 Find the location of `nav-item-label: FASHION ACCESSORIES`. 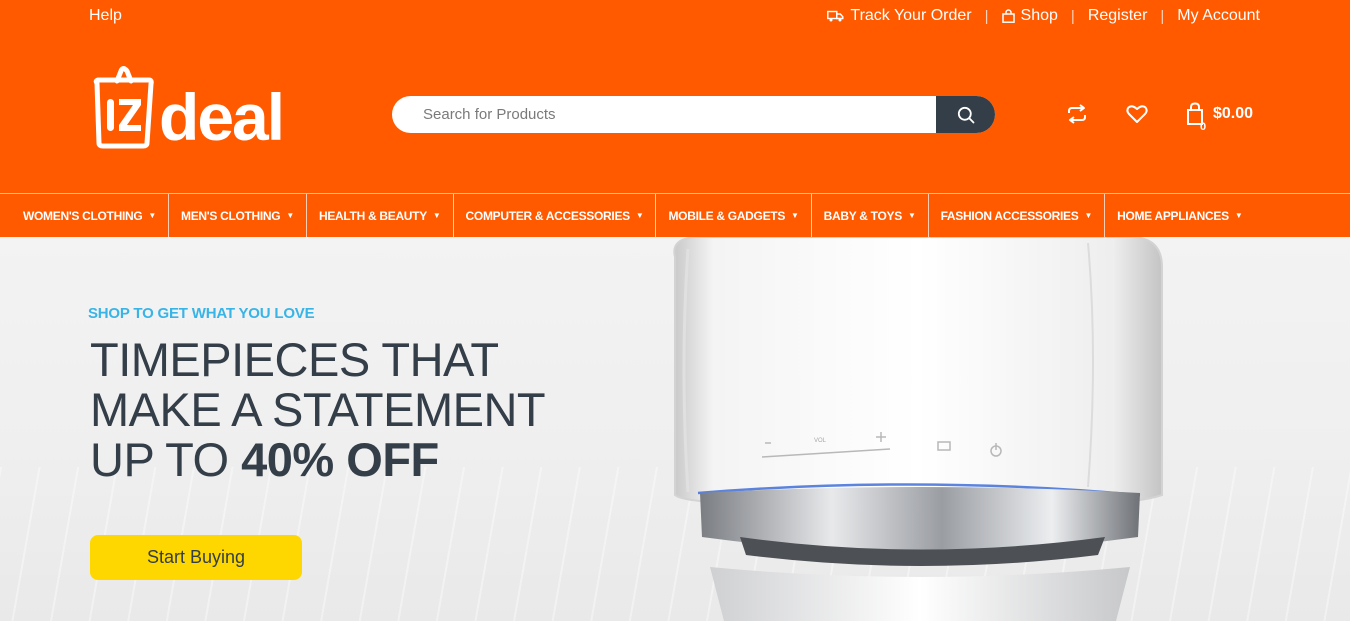

nav-item-label: FASHION ACCESSORIES is located at coordinates (1009, 215).